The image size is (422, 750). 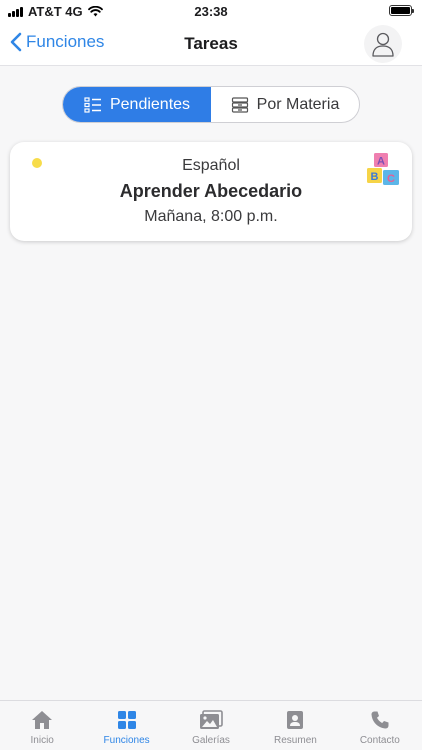 I want to click on tab-inicio: Inicio, so click(x=42, y=725).